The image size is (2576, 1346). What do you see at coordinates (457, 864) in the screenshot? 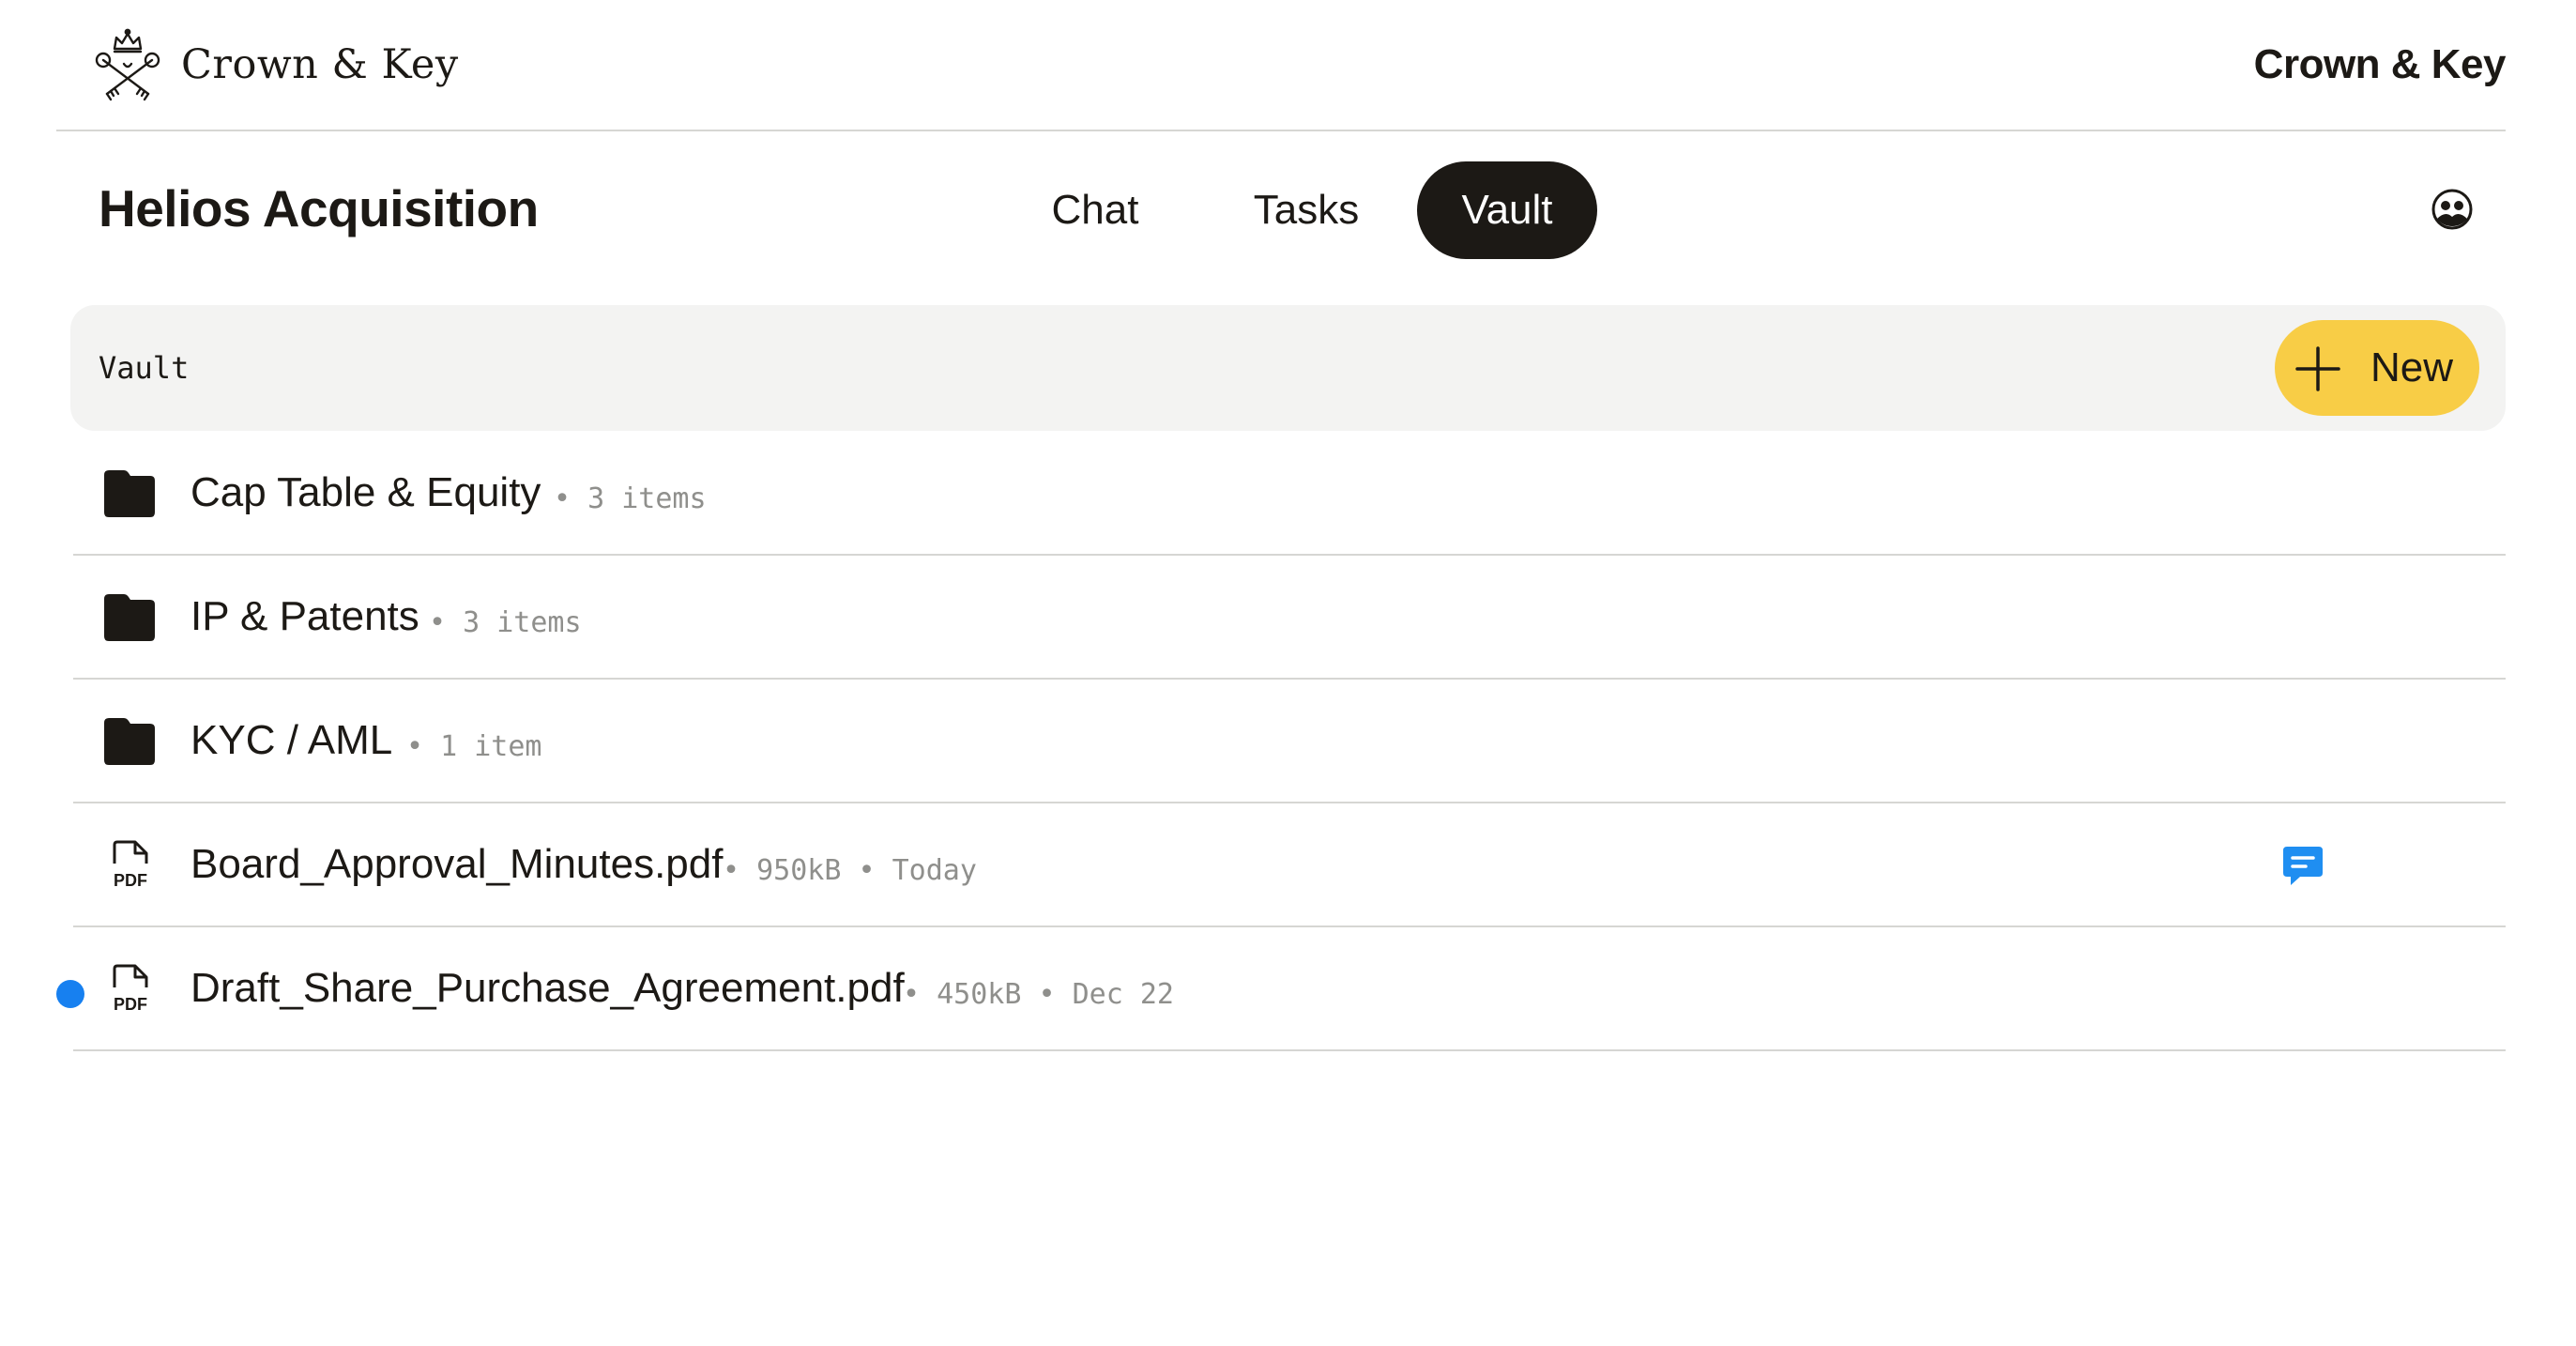
I see `item-name: Board_Approval_Minutes.pdf` at bounding box center [457, 864].